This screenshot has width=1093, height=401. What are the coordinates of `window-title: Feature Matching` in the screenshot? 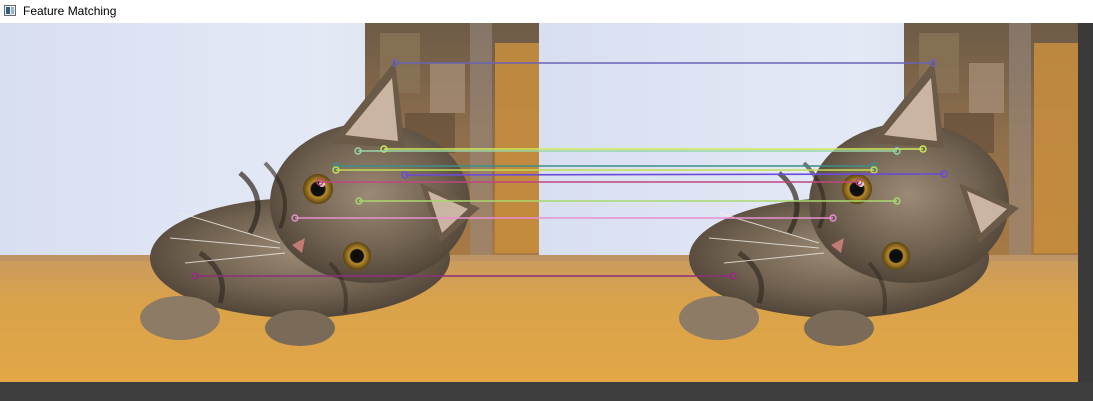 It's located at (70, 11).